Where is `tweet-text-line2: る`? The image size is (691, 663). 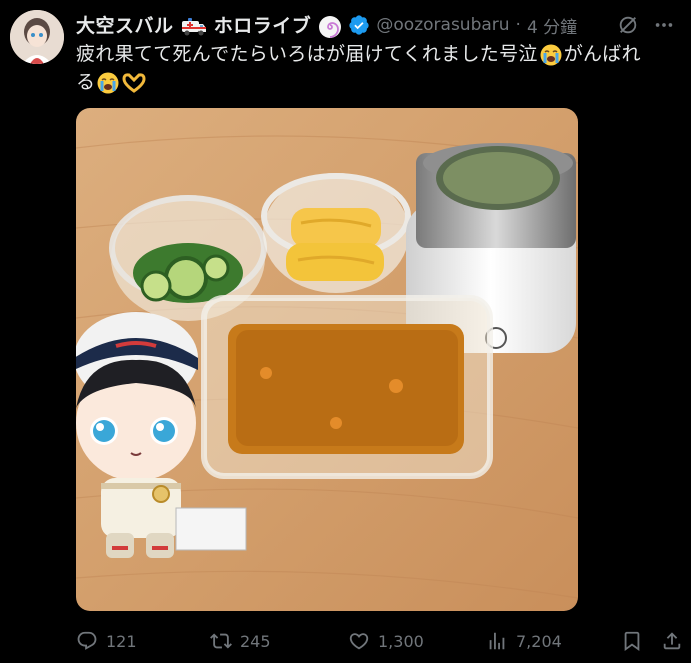 tweet-text-line2: る is located at coordinates (86, 82).